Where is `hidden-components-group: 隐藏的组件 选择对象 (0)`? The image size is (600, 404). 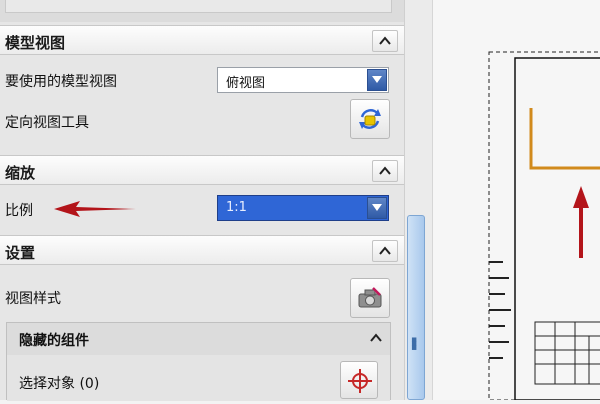
hidden-components-group: 隐藏的组件 选择对象 (0) is located at coordinates (198, 361).